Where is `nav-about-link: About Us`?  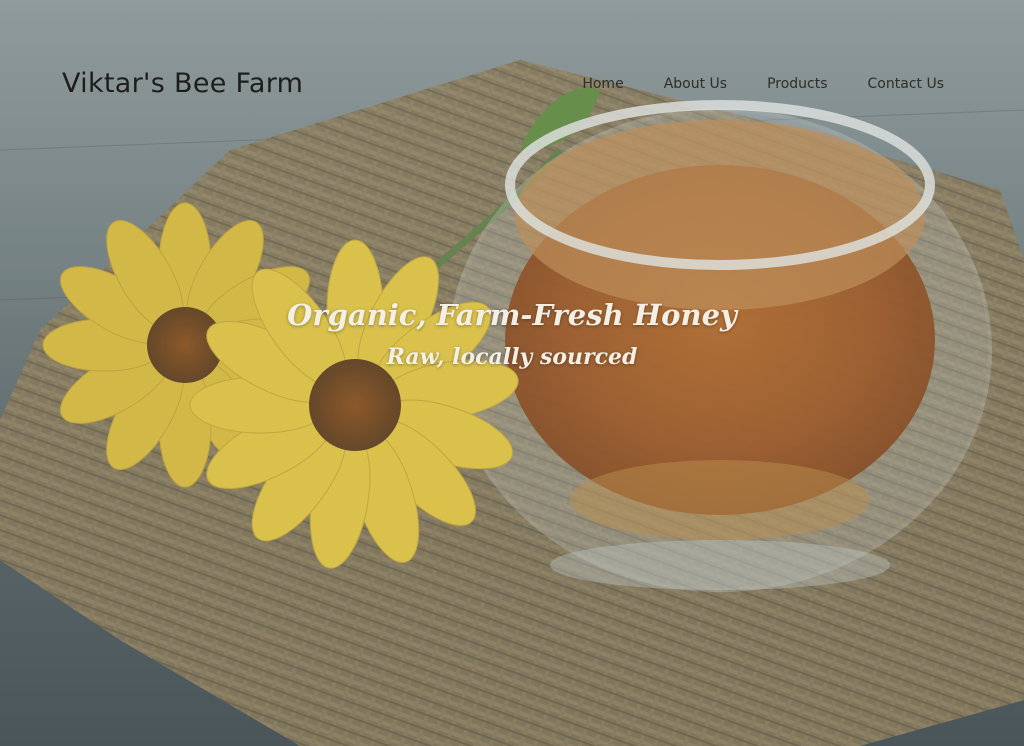
nav-about-link: About Us is located at coordinates (695, 84).